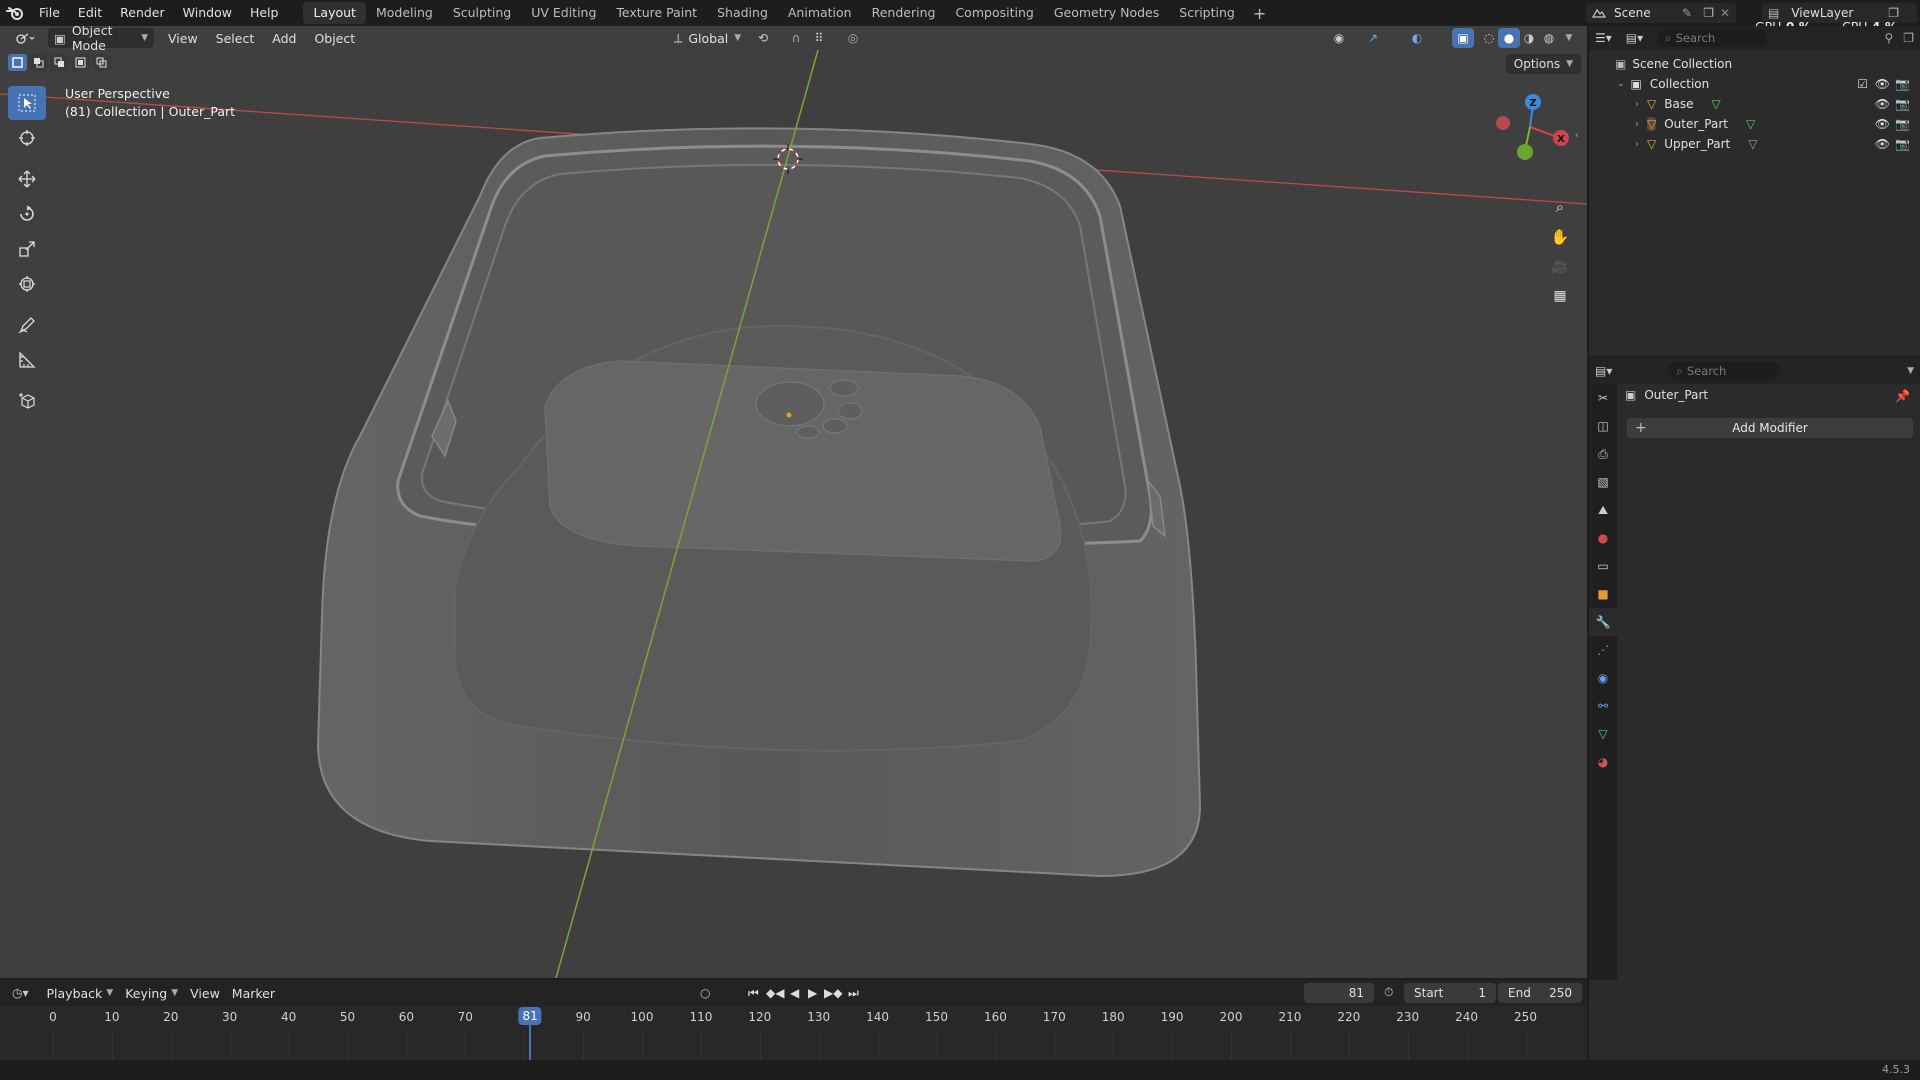  Describe the element at coordinates (205, 993) in the screenshot. I see `timeline-menu-view: View` at that location.